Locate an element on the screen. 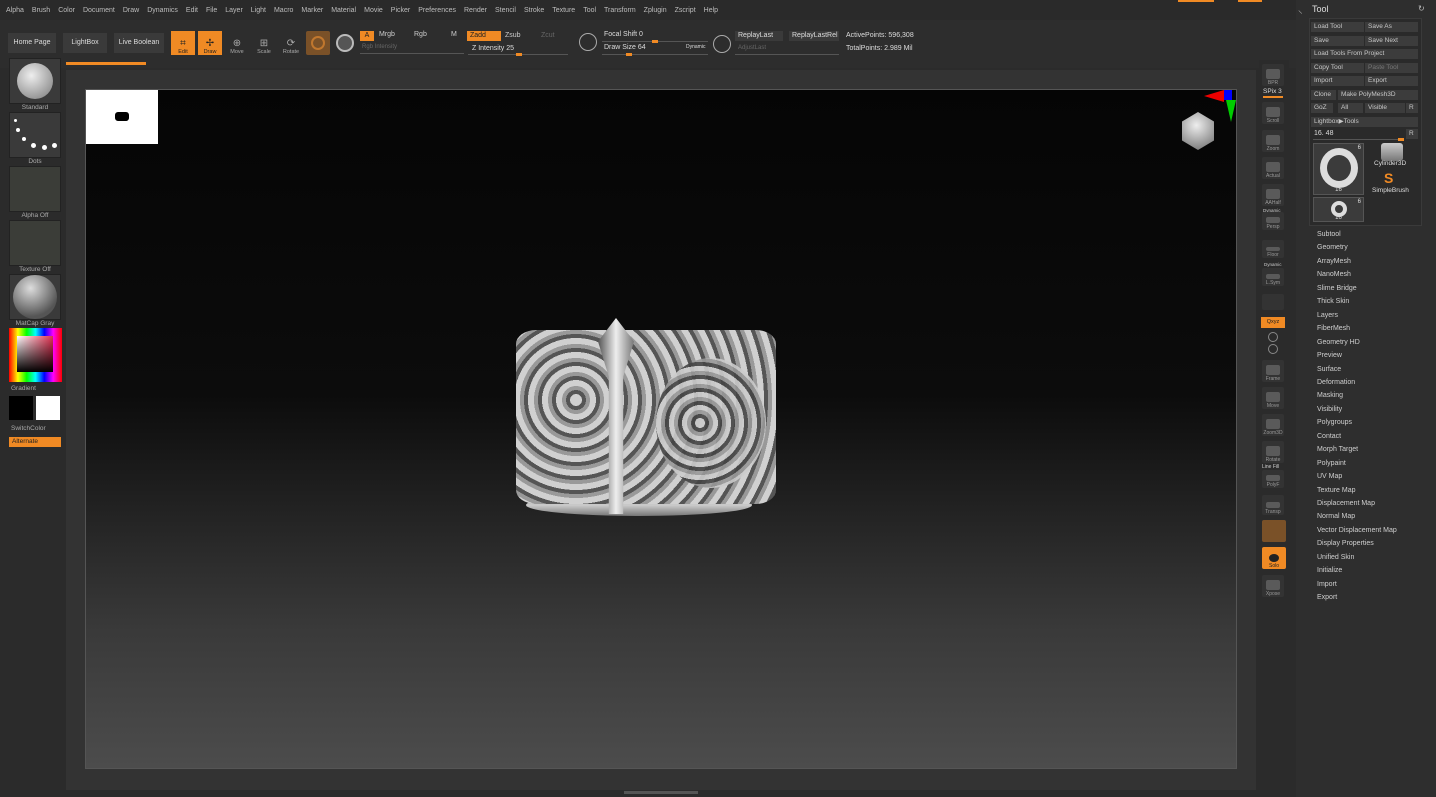 This screenshot has width=1436, height=797. tool-panel-reset-icon: ↻ is located at coordinates (1421, 8).